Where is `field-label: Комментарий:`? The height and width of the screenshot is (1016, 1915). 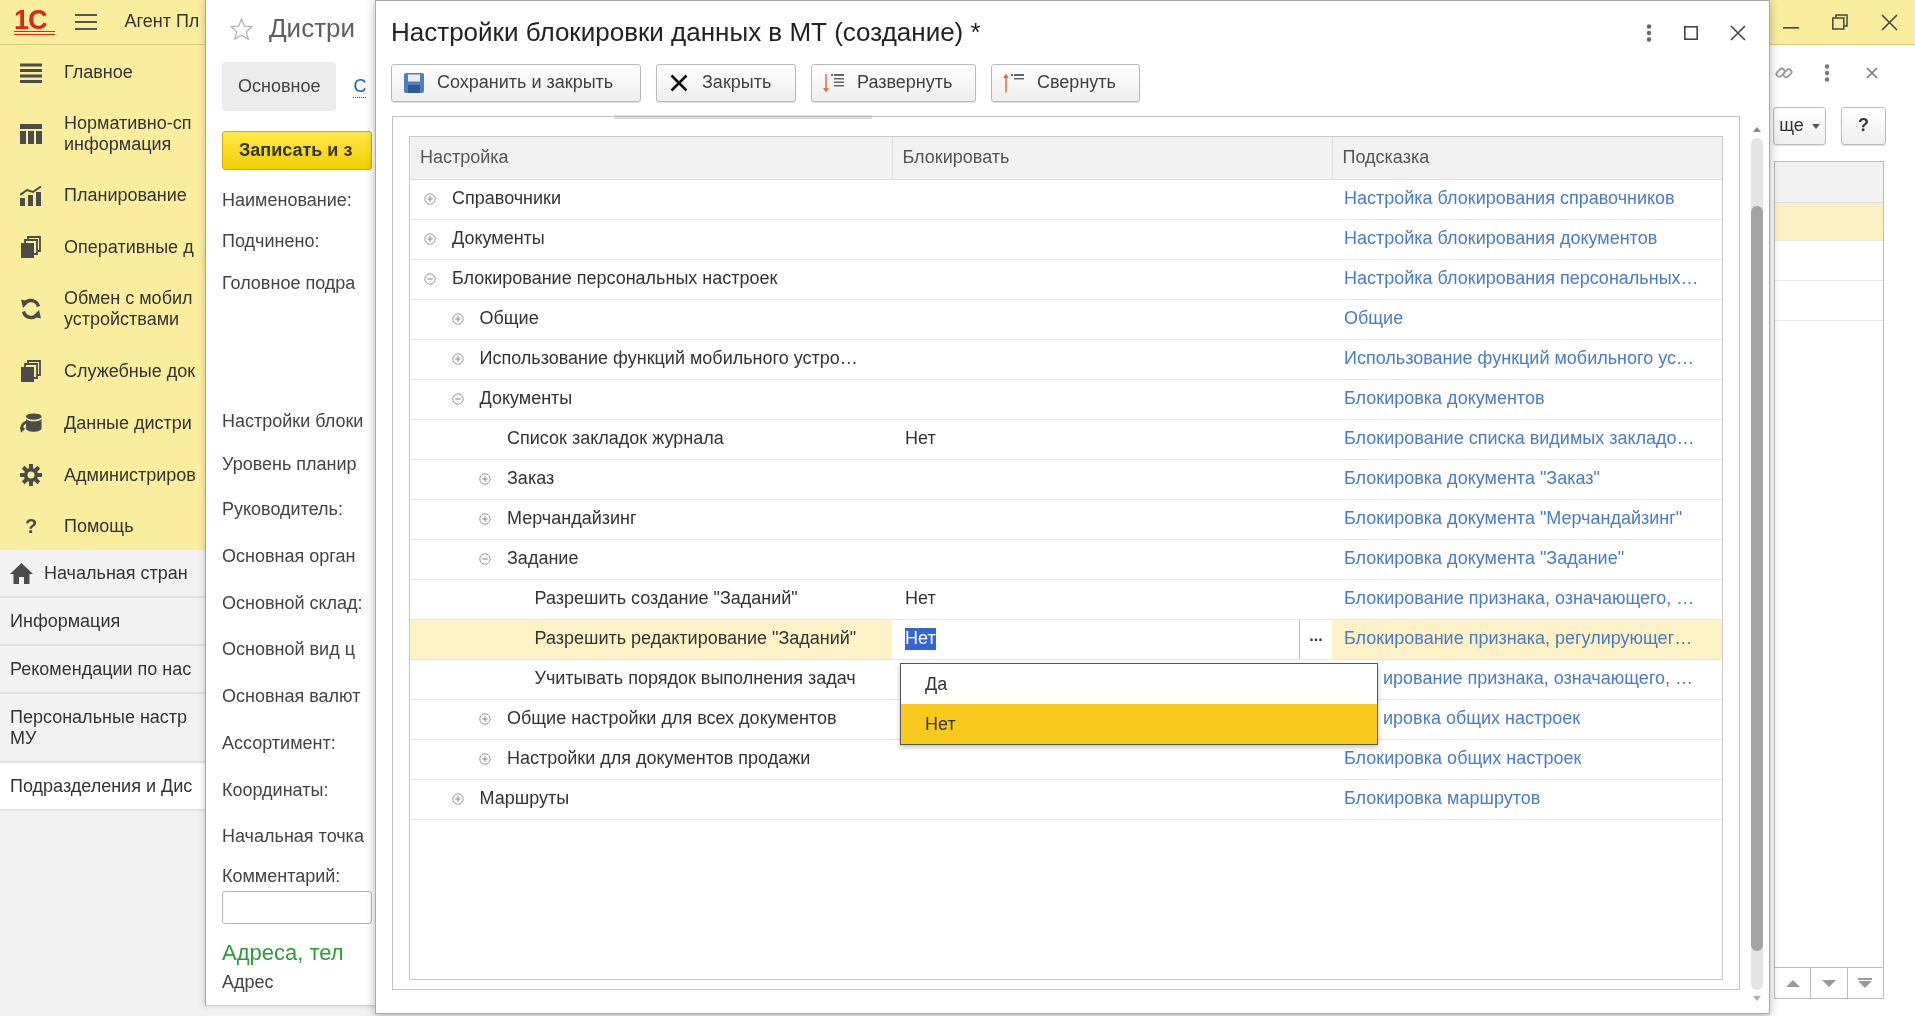 field-label: Комментарий: is located at coordinates (281, 876).